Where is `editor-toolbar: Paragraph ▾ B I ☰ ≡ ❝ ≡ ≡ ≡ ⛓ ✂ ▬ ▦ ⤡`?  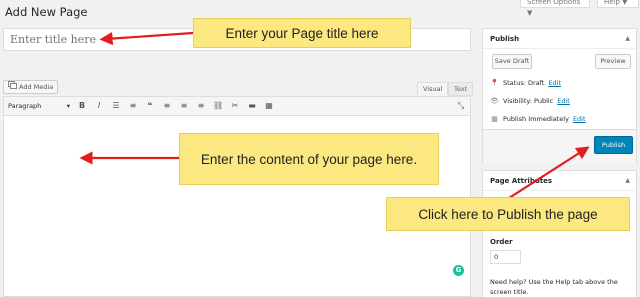
editor-toolbar: Paragraph ▾ B I ☰ ≡ ❝ ≡ ≡ ≡ ⛓ ✂ ▬ ▦ ⤡ is located at coordinates (237, 106).